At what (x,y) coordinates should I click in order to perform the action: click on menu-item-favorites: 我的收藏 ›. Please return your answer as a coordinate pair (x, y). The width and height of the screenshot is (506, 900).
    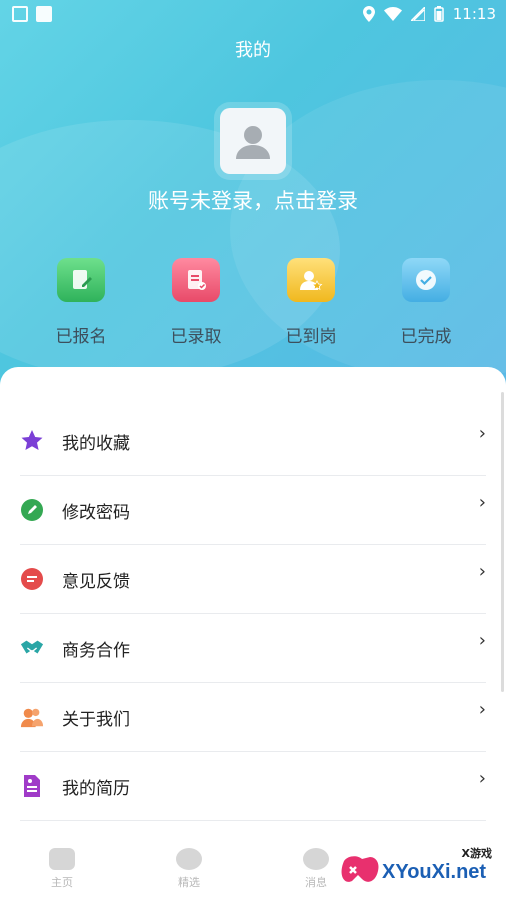
    Looking at the image, I should click on (253, 441).